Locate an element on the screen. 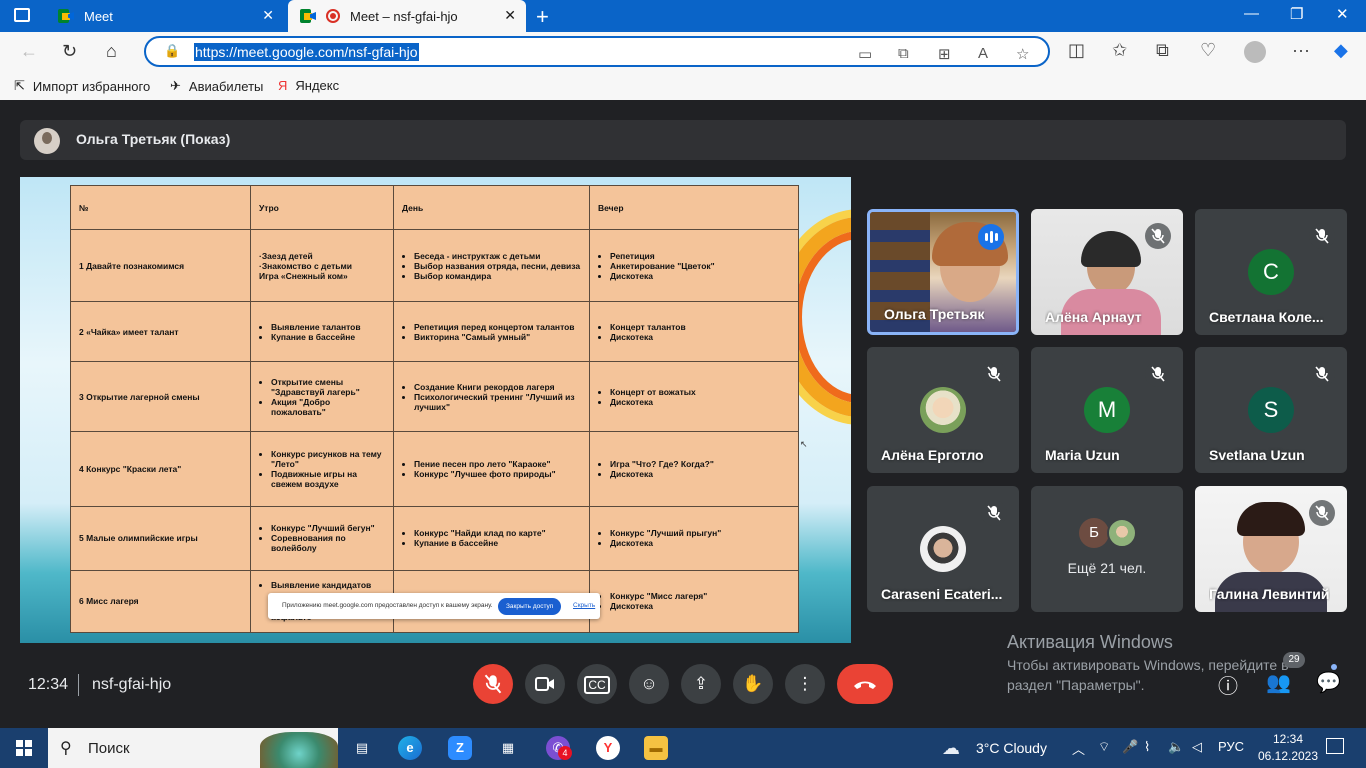 The image size is (1366, 768). clock-date: 06.12.2023 is located at coordinates (1288, 756).